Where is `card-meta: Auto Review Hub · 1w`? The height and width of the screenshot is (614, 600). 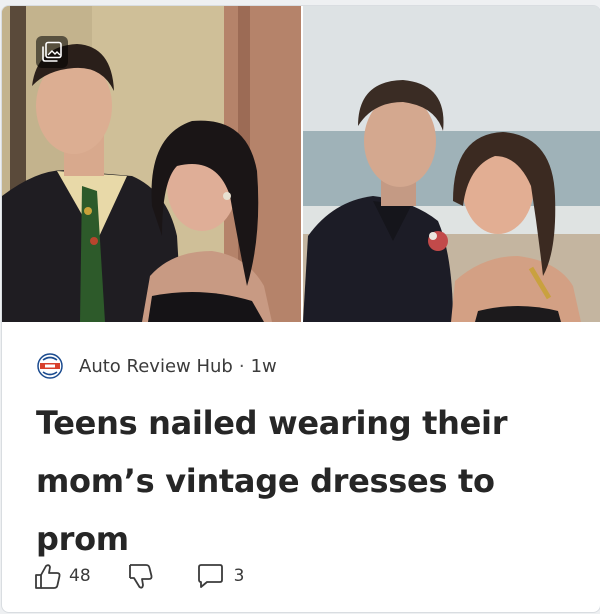 card-meta: Auto Review Hub · 1w is located at coordinates (156, 366).